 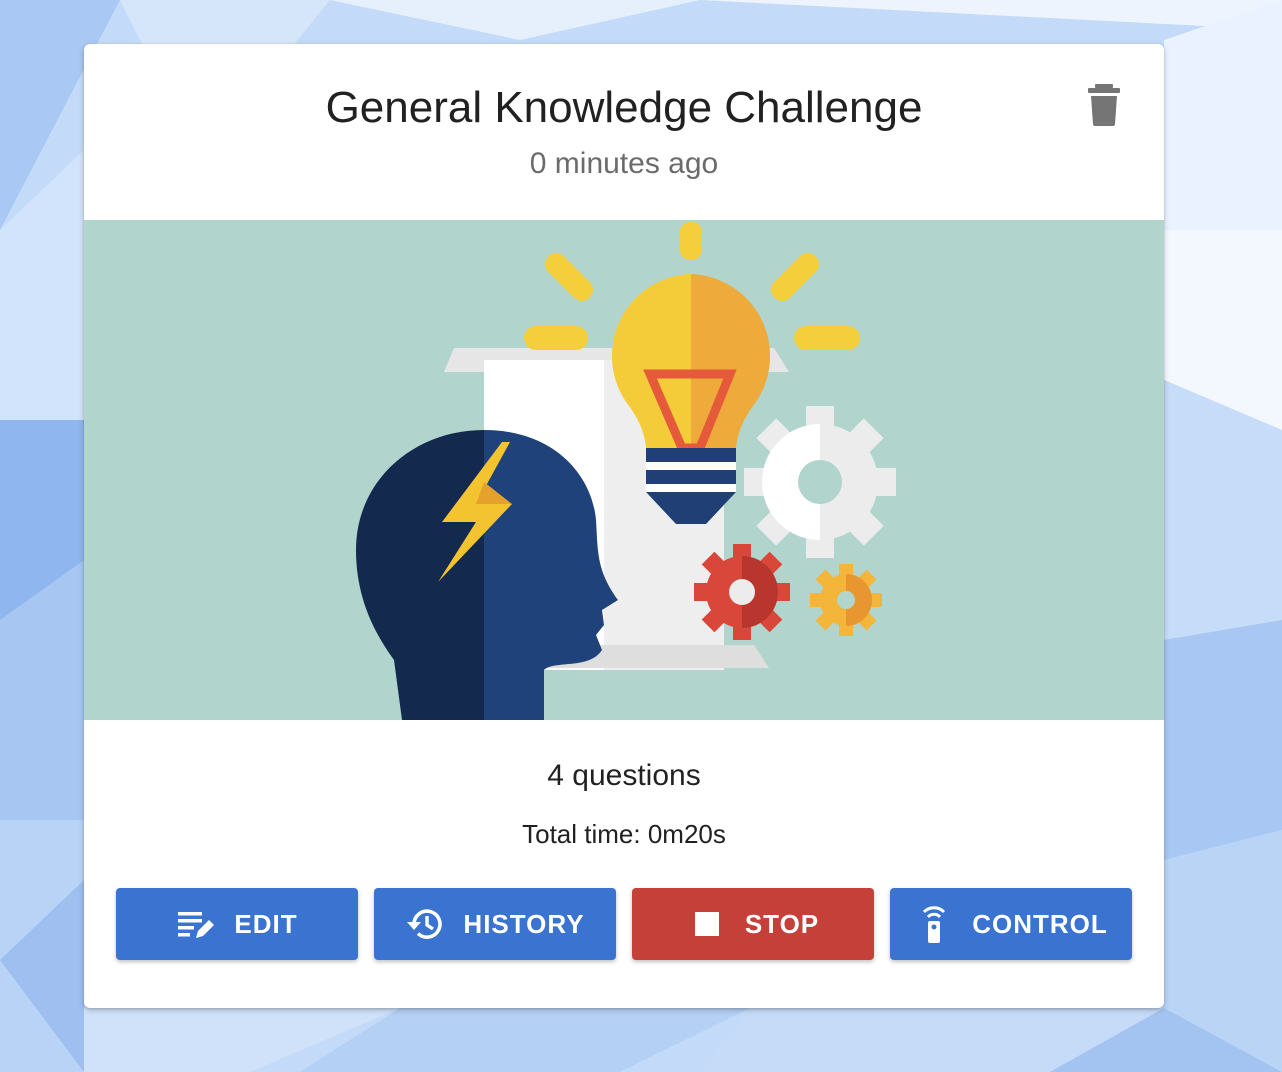 What do you see at coordinates (1104, 105) in the screenshot?
I see `trash-icon` at bounding box center [1104, 105].